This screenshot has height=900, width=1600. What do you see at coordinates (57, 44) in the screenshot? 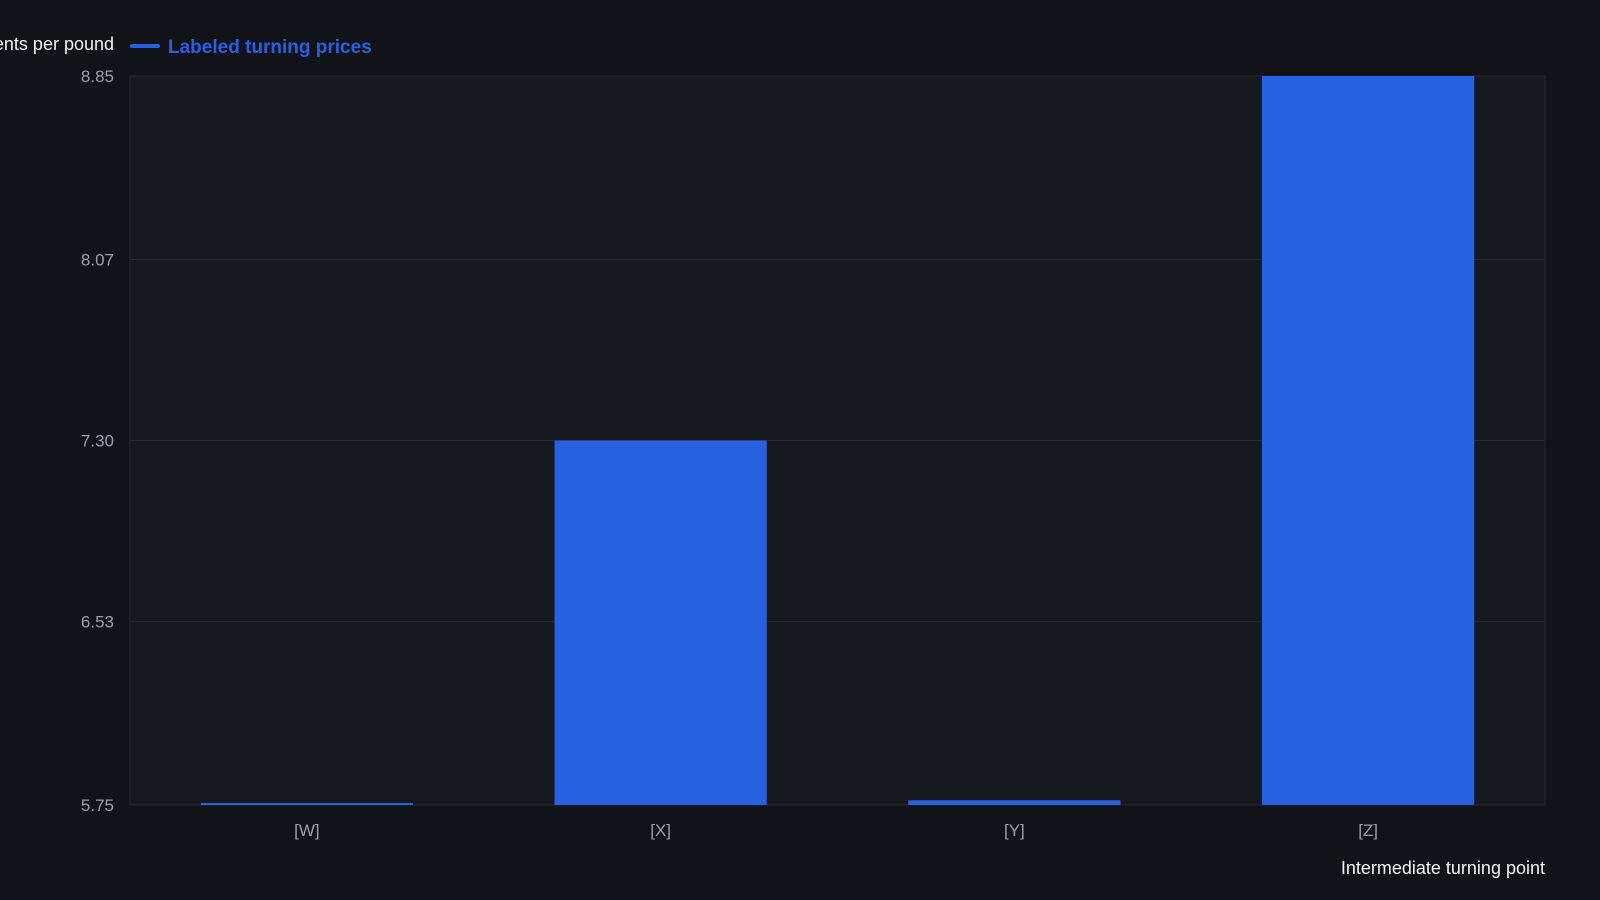
I see `y-axis-title: Cents per pound` at bounding box center [57, 44].